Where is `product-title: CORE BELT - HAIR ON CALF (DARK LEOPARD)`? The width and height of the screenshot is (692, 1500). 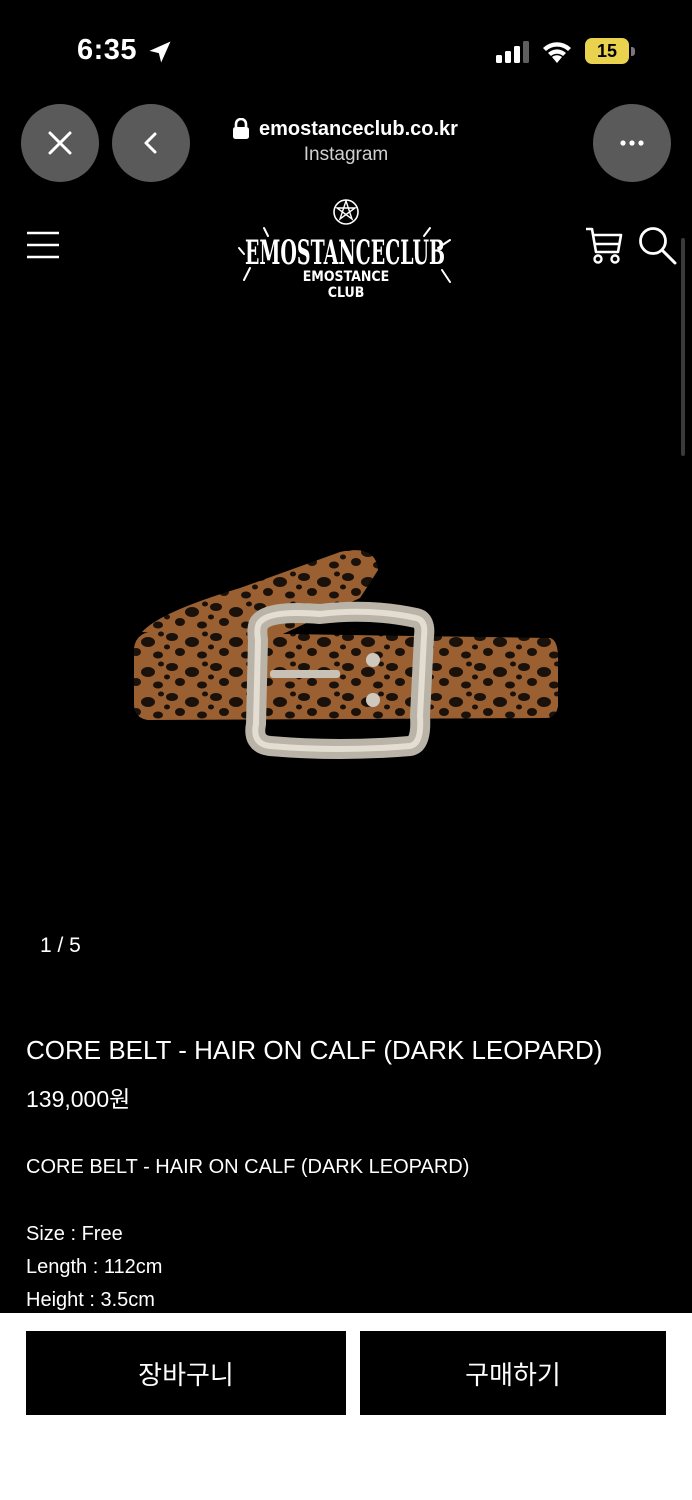 product-title: CORE BELT - HAIR ON CALF (DARK LEOPARD) is located at coordinates (314, 1050).